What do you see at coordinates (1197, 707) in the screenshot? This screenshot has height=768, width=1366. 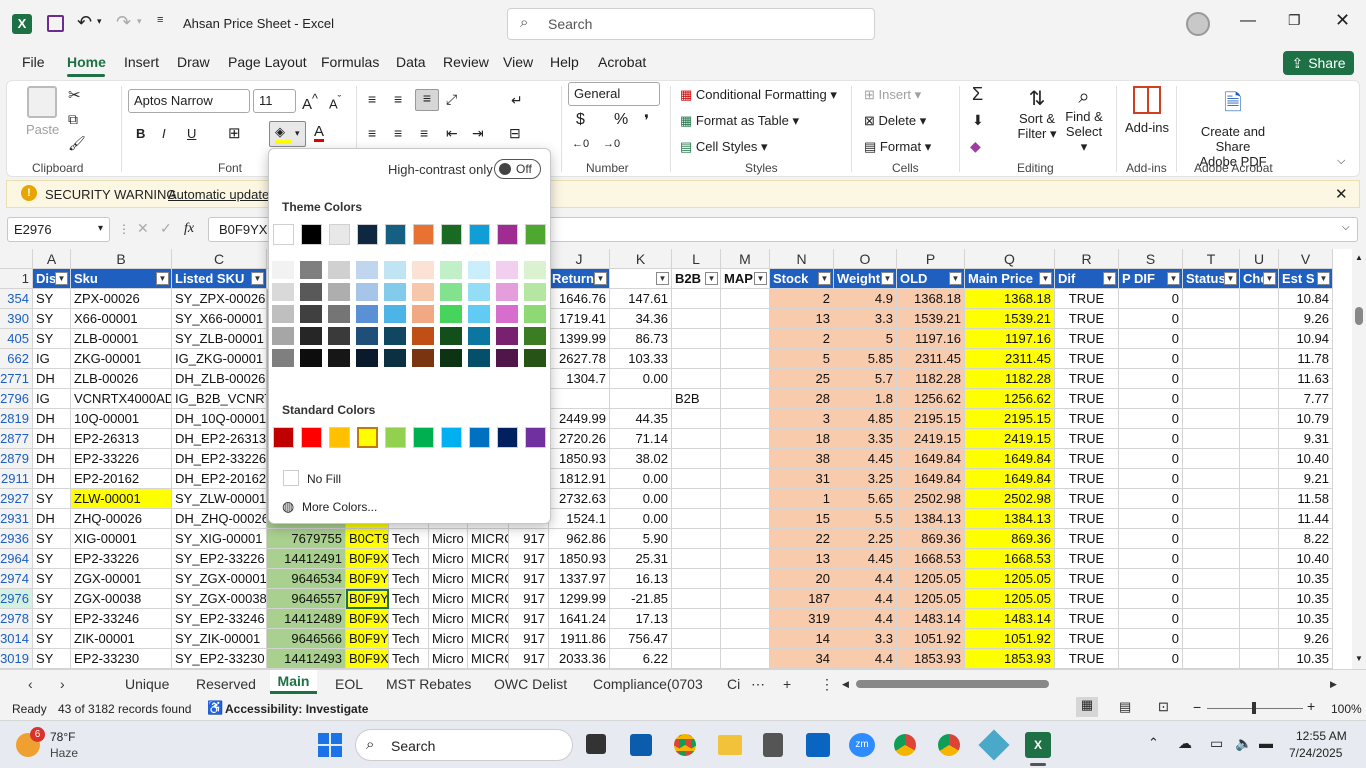 I see `zoom-out-icon: −` at bounding box center [1197, 707].